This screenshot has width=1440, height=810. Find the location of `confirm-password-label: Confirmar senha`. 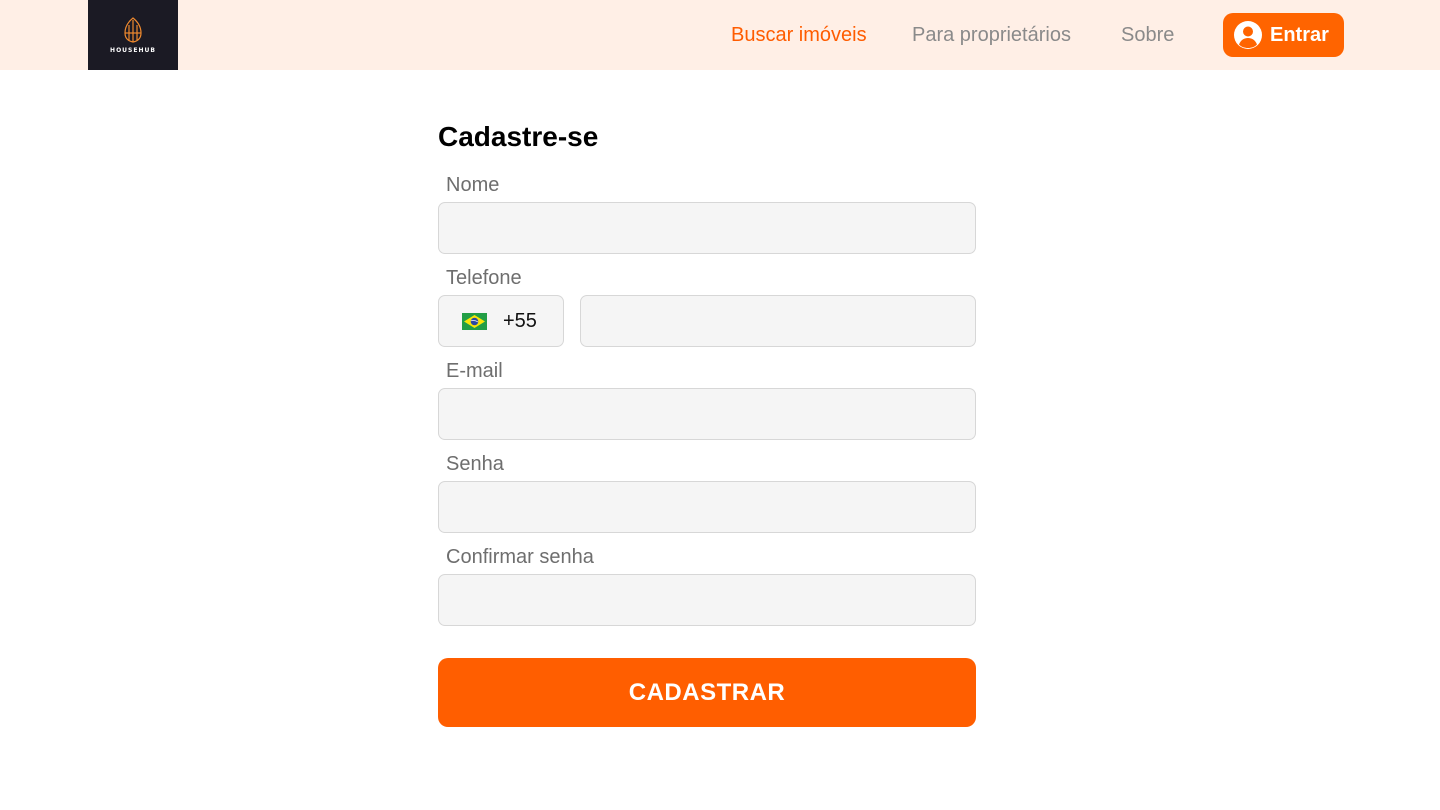

confirm-password-label: Confirmar senha is located at coordinates (520, 557).